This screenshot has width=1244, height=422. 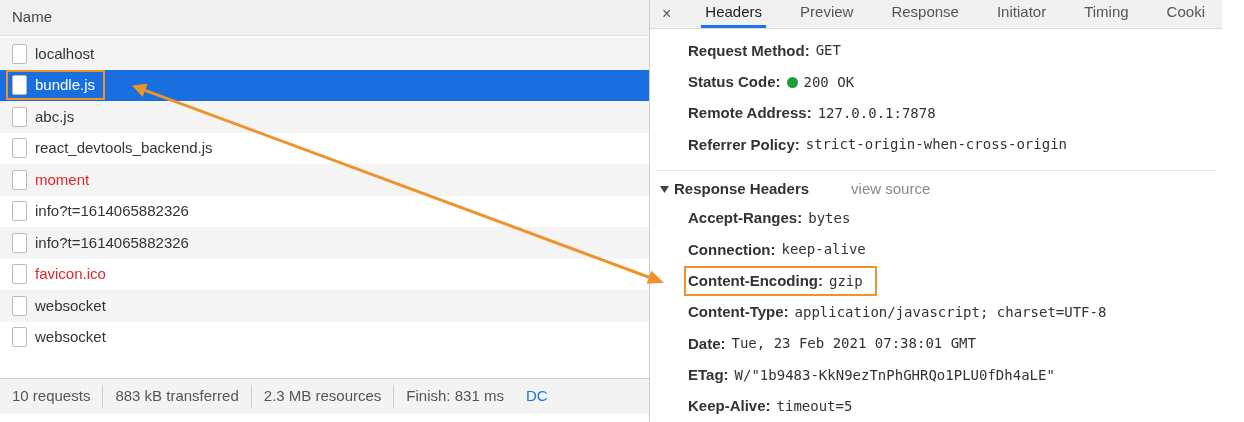 I want to click on header-name: Remote Address:, so click(x=750, y=113).